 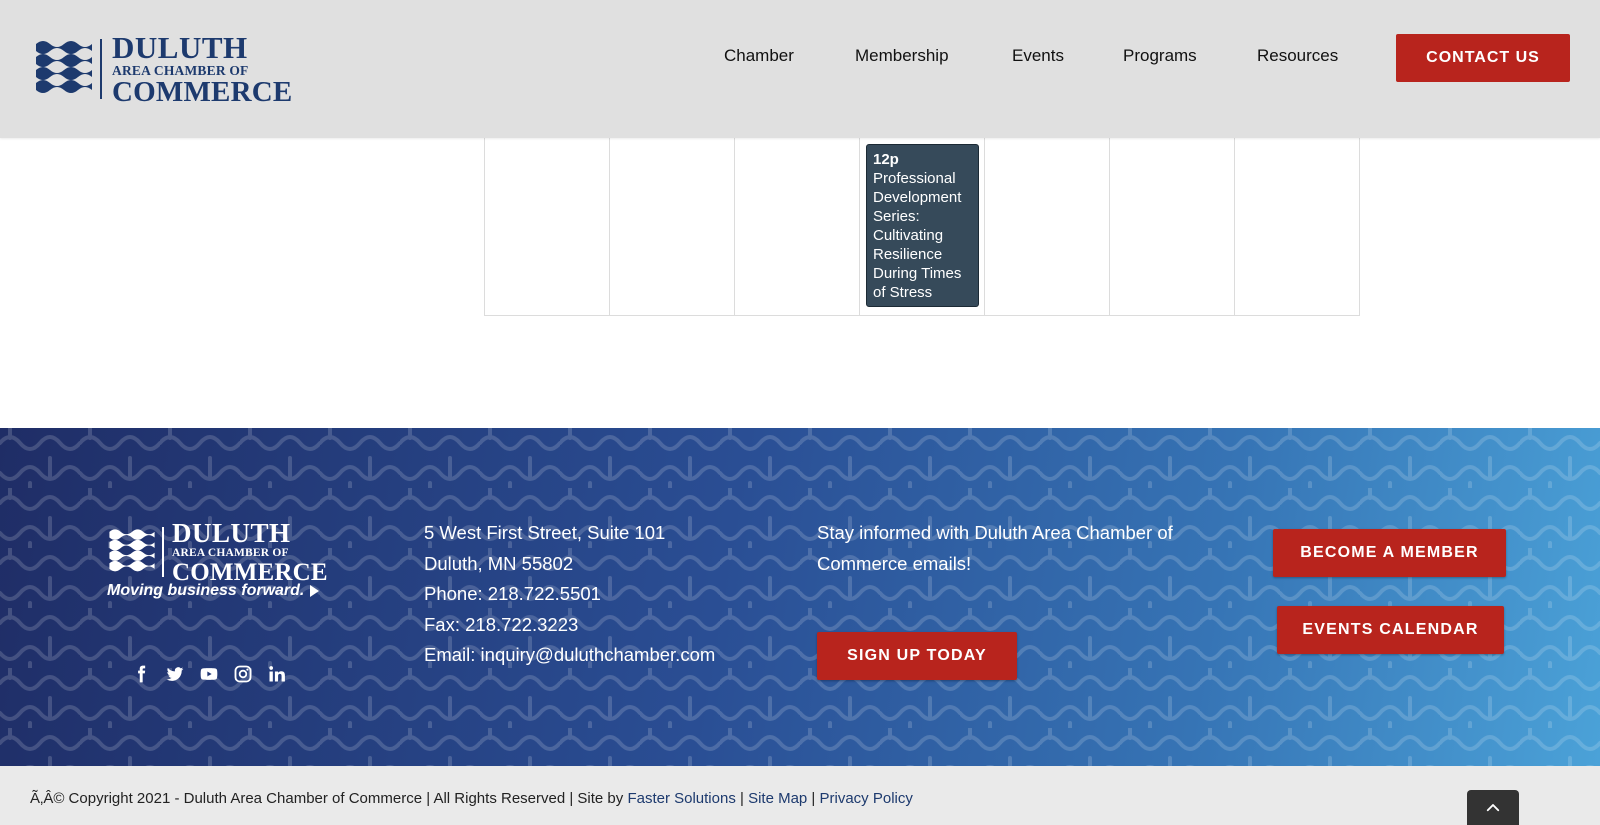 I want to click on nav-item-resources: Resources, so click(x=1297, y=56).